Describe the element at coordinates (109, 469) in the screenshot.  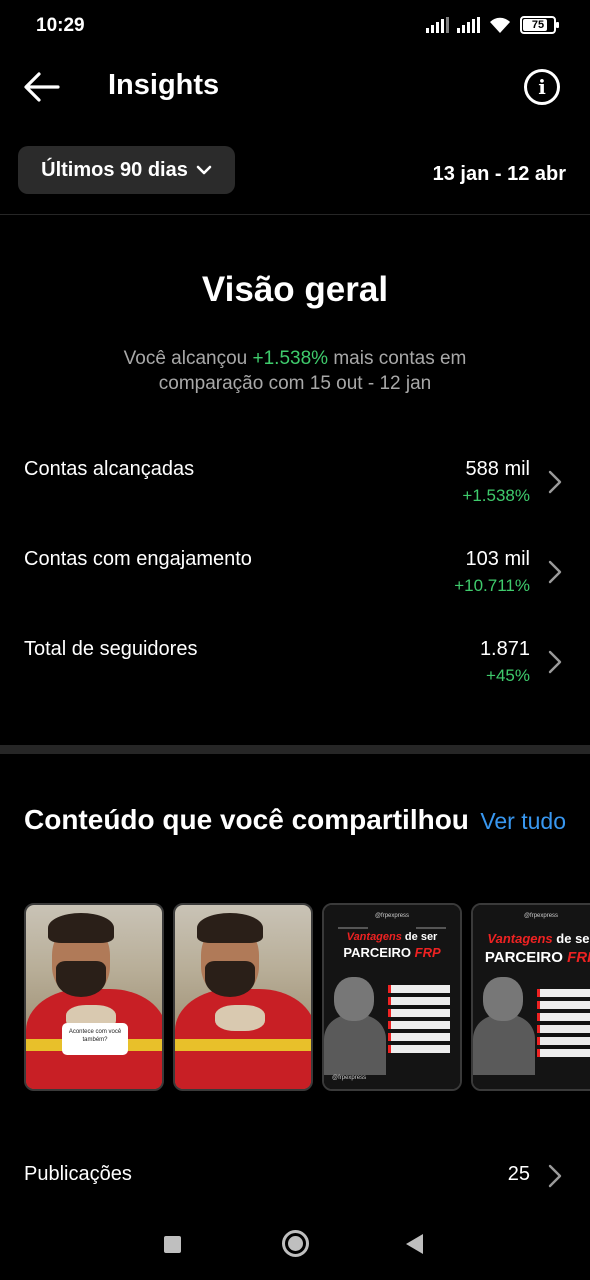
I see `metric-label: Contas alcançadas` at that location.